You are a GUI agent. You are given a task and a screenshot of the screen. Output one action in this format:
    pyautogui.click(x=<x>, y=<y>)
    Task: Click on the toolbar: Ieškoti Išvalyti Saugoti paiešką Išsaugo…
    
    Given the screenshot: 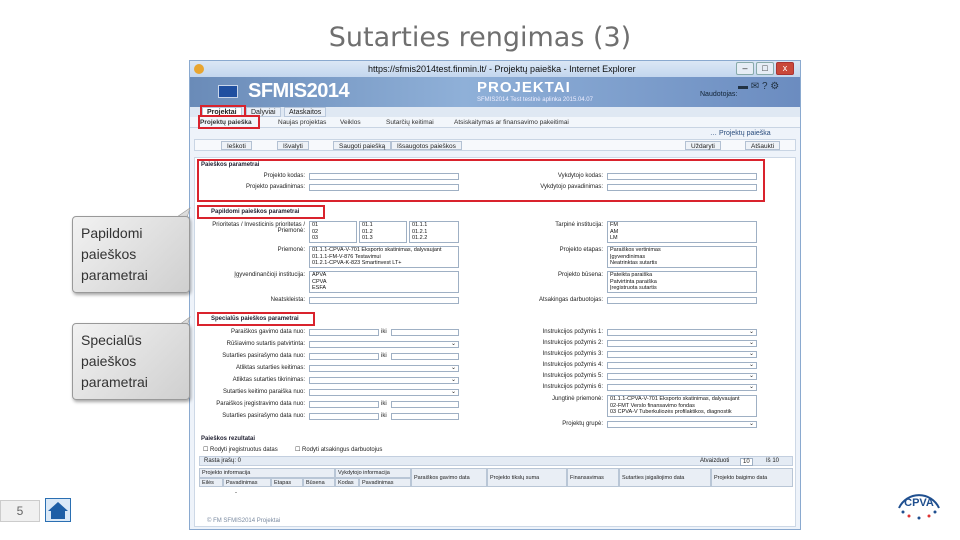 What is the action you would take?
    pyautogui.click(x=495, y=145)
    